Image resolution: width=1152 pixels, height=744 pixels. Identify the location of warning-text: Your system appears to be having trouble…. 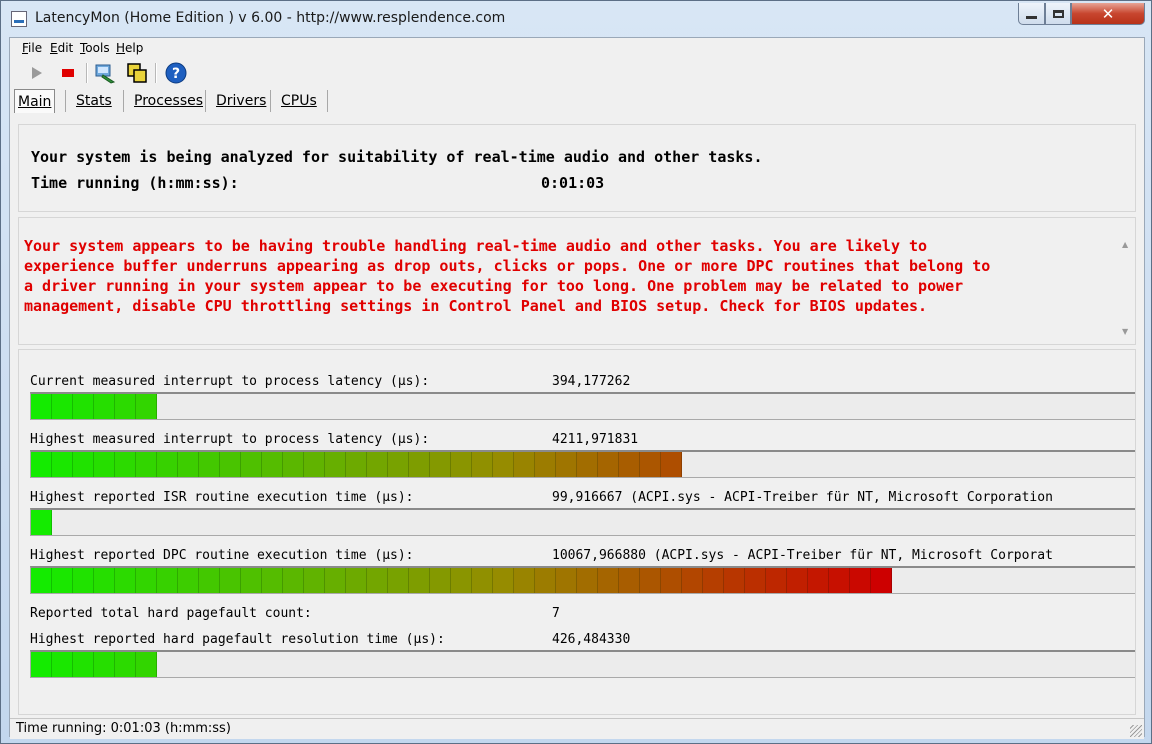
(507, 276).